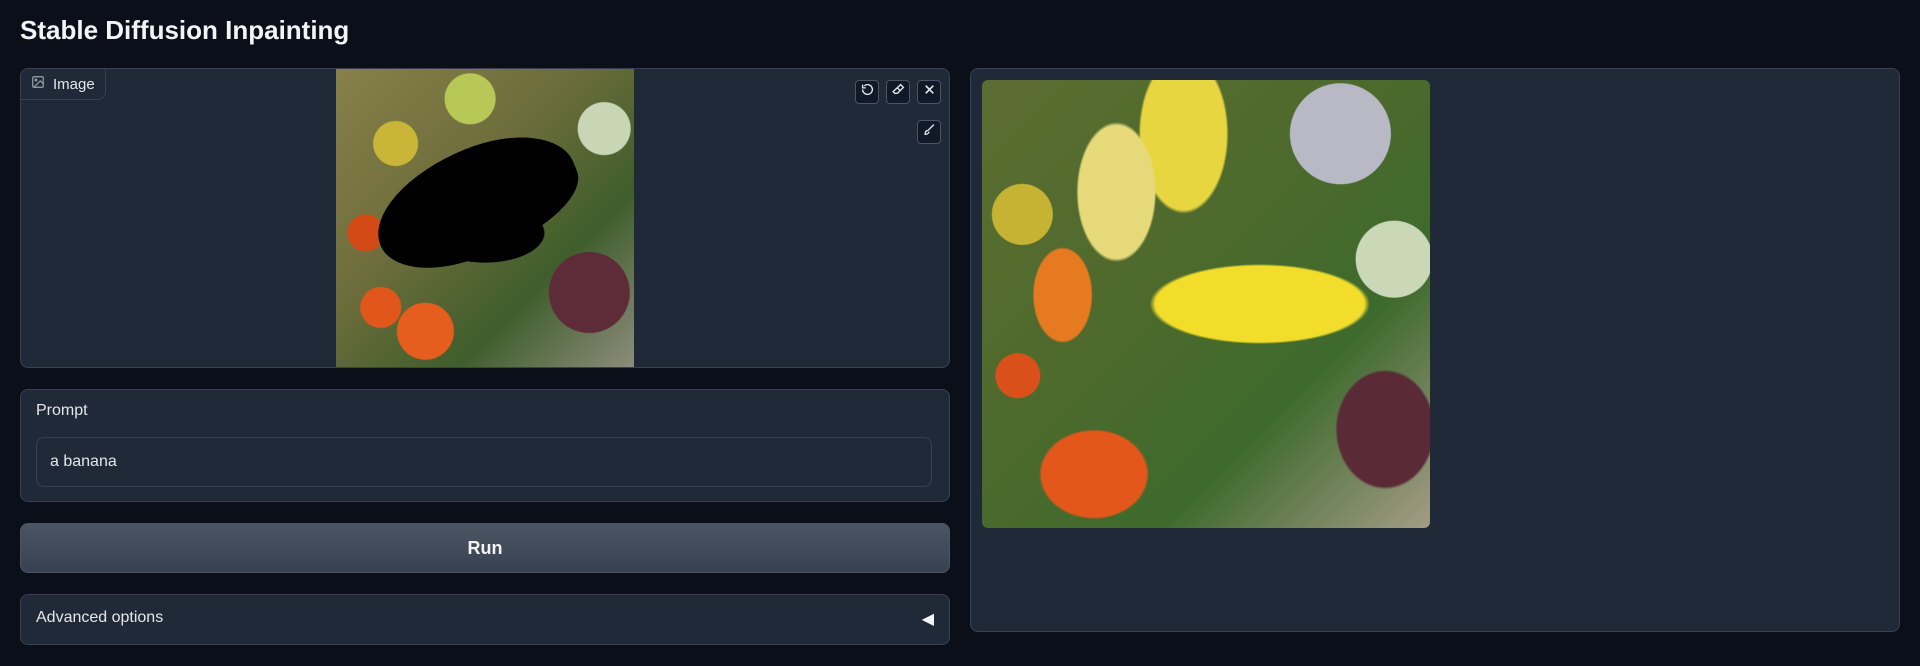  I want to click on prompt-panel: Prompt, so click(485, 445).